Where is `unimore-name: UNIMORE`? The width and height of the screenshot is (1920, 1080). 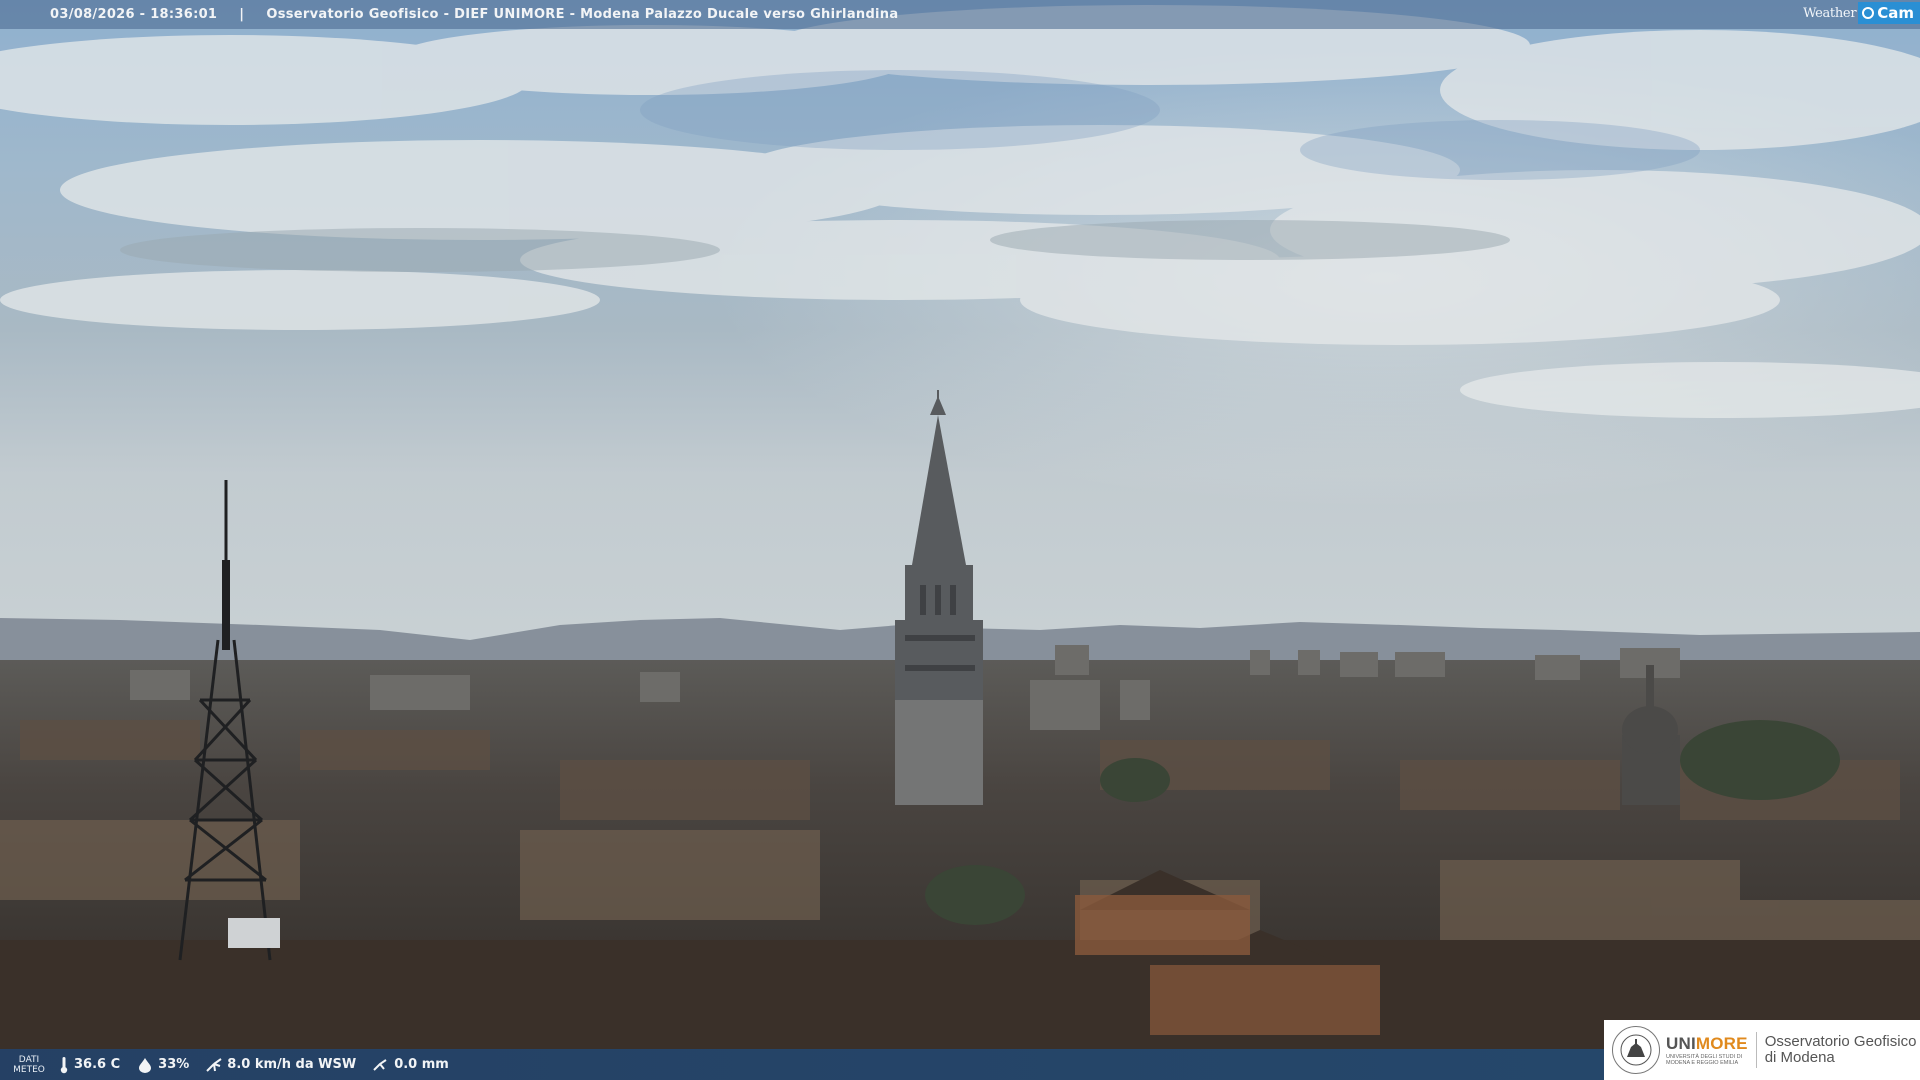 unimore-name: UNIMORE is located at coordinates (1707, 1044).